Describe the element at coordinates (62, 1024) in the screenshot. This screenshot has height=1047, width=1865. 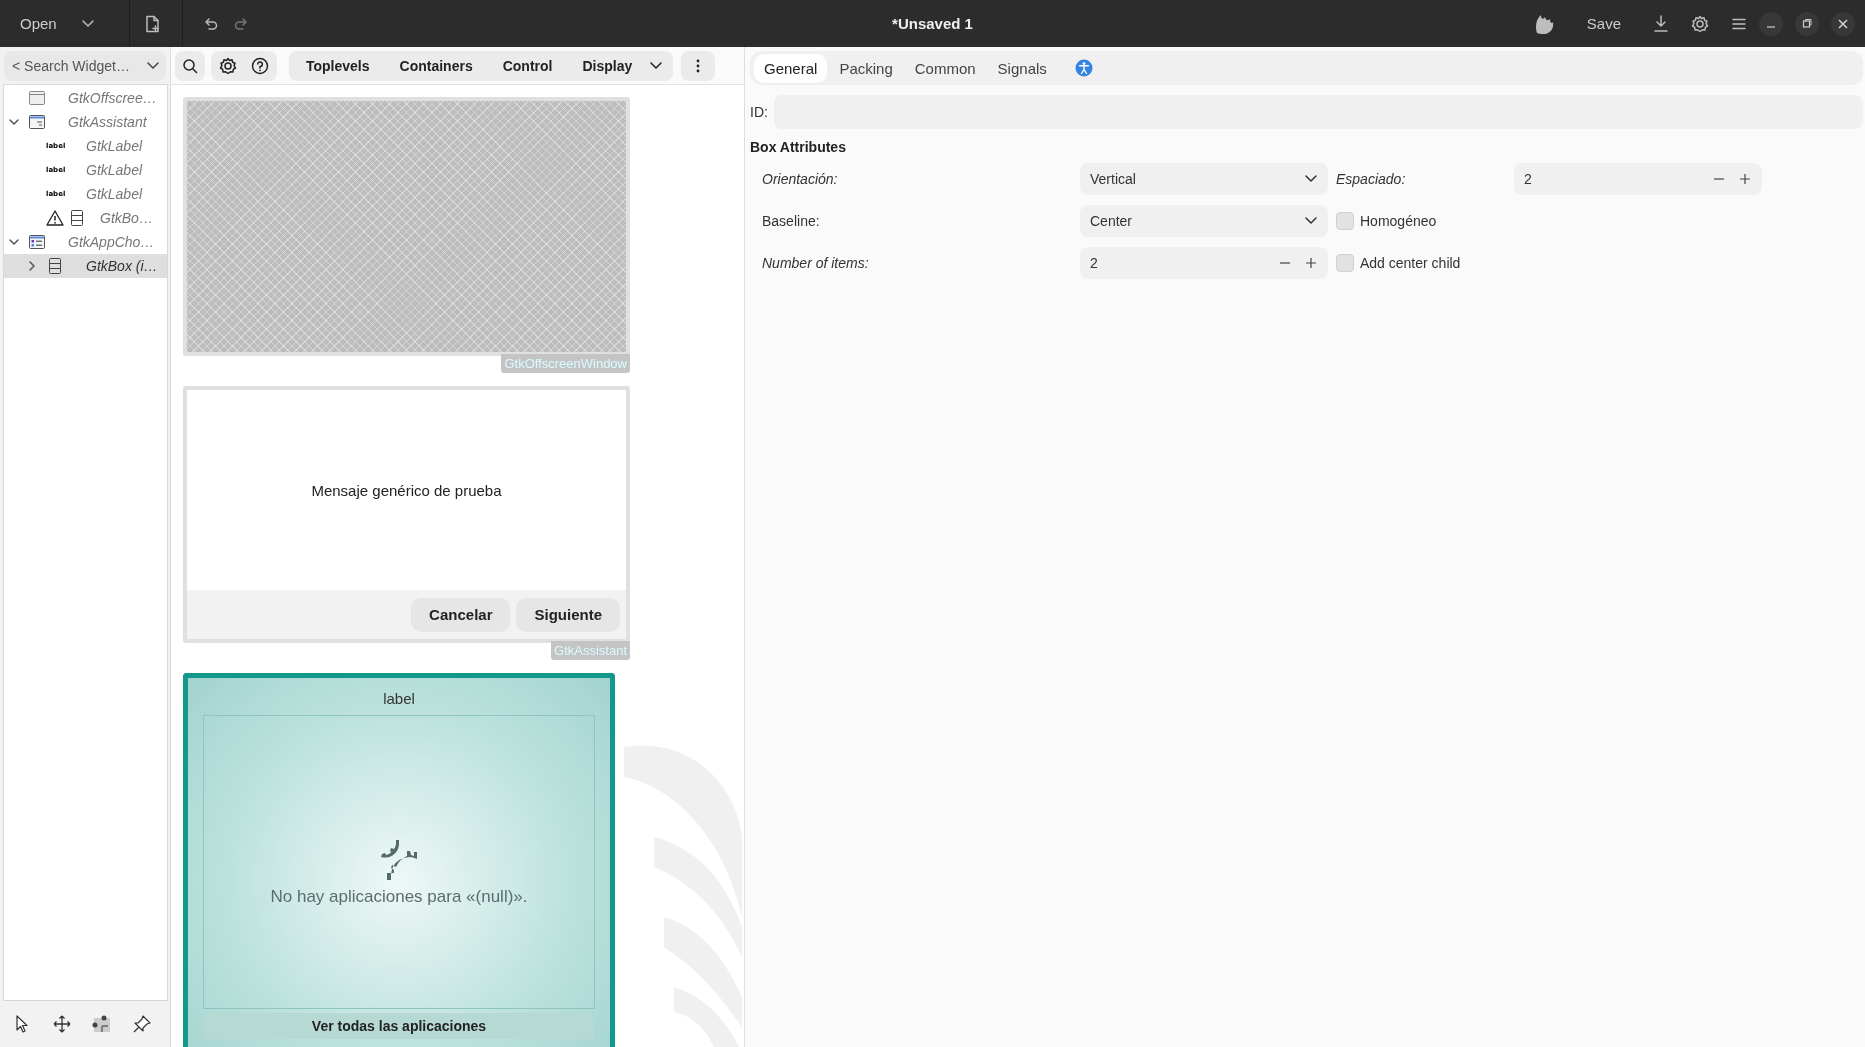
I see `move-icon` at that location.